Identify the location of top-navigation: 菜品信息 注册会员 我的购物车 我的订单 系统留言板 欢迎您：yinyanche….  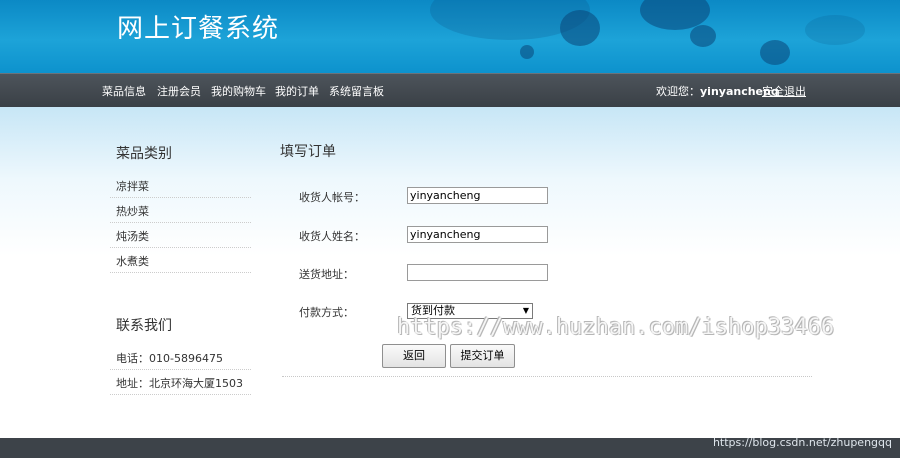
(450, 90).